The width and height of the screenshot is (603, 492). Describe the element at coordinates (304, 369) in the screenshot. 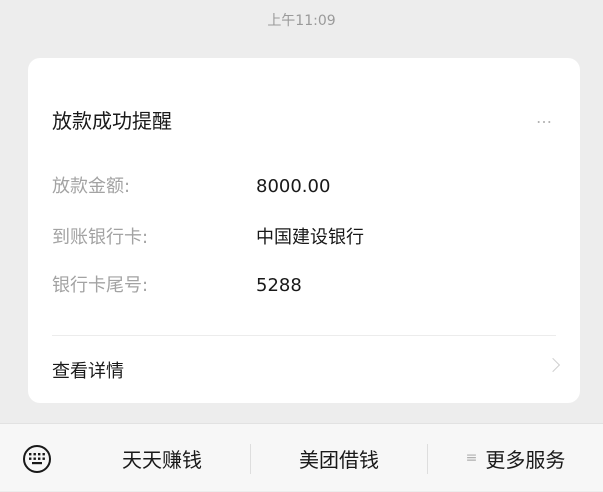

I see `view-details-link: 查看详情` at that location.